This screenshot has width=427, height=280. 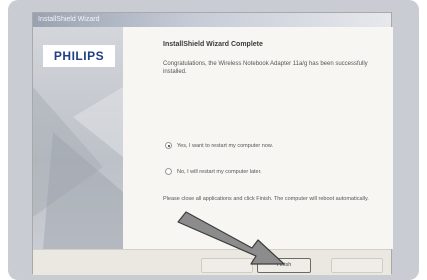 What do you see at coordinates (212, 20) in the screenshot?
I see `title-bar: InstallShield Wizard` at bounding box center [212, 20].